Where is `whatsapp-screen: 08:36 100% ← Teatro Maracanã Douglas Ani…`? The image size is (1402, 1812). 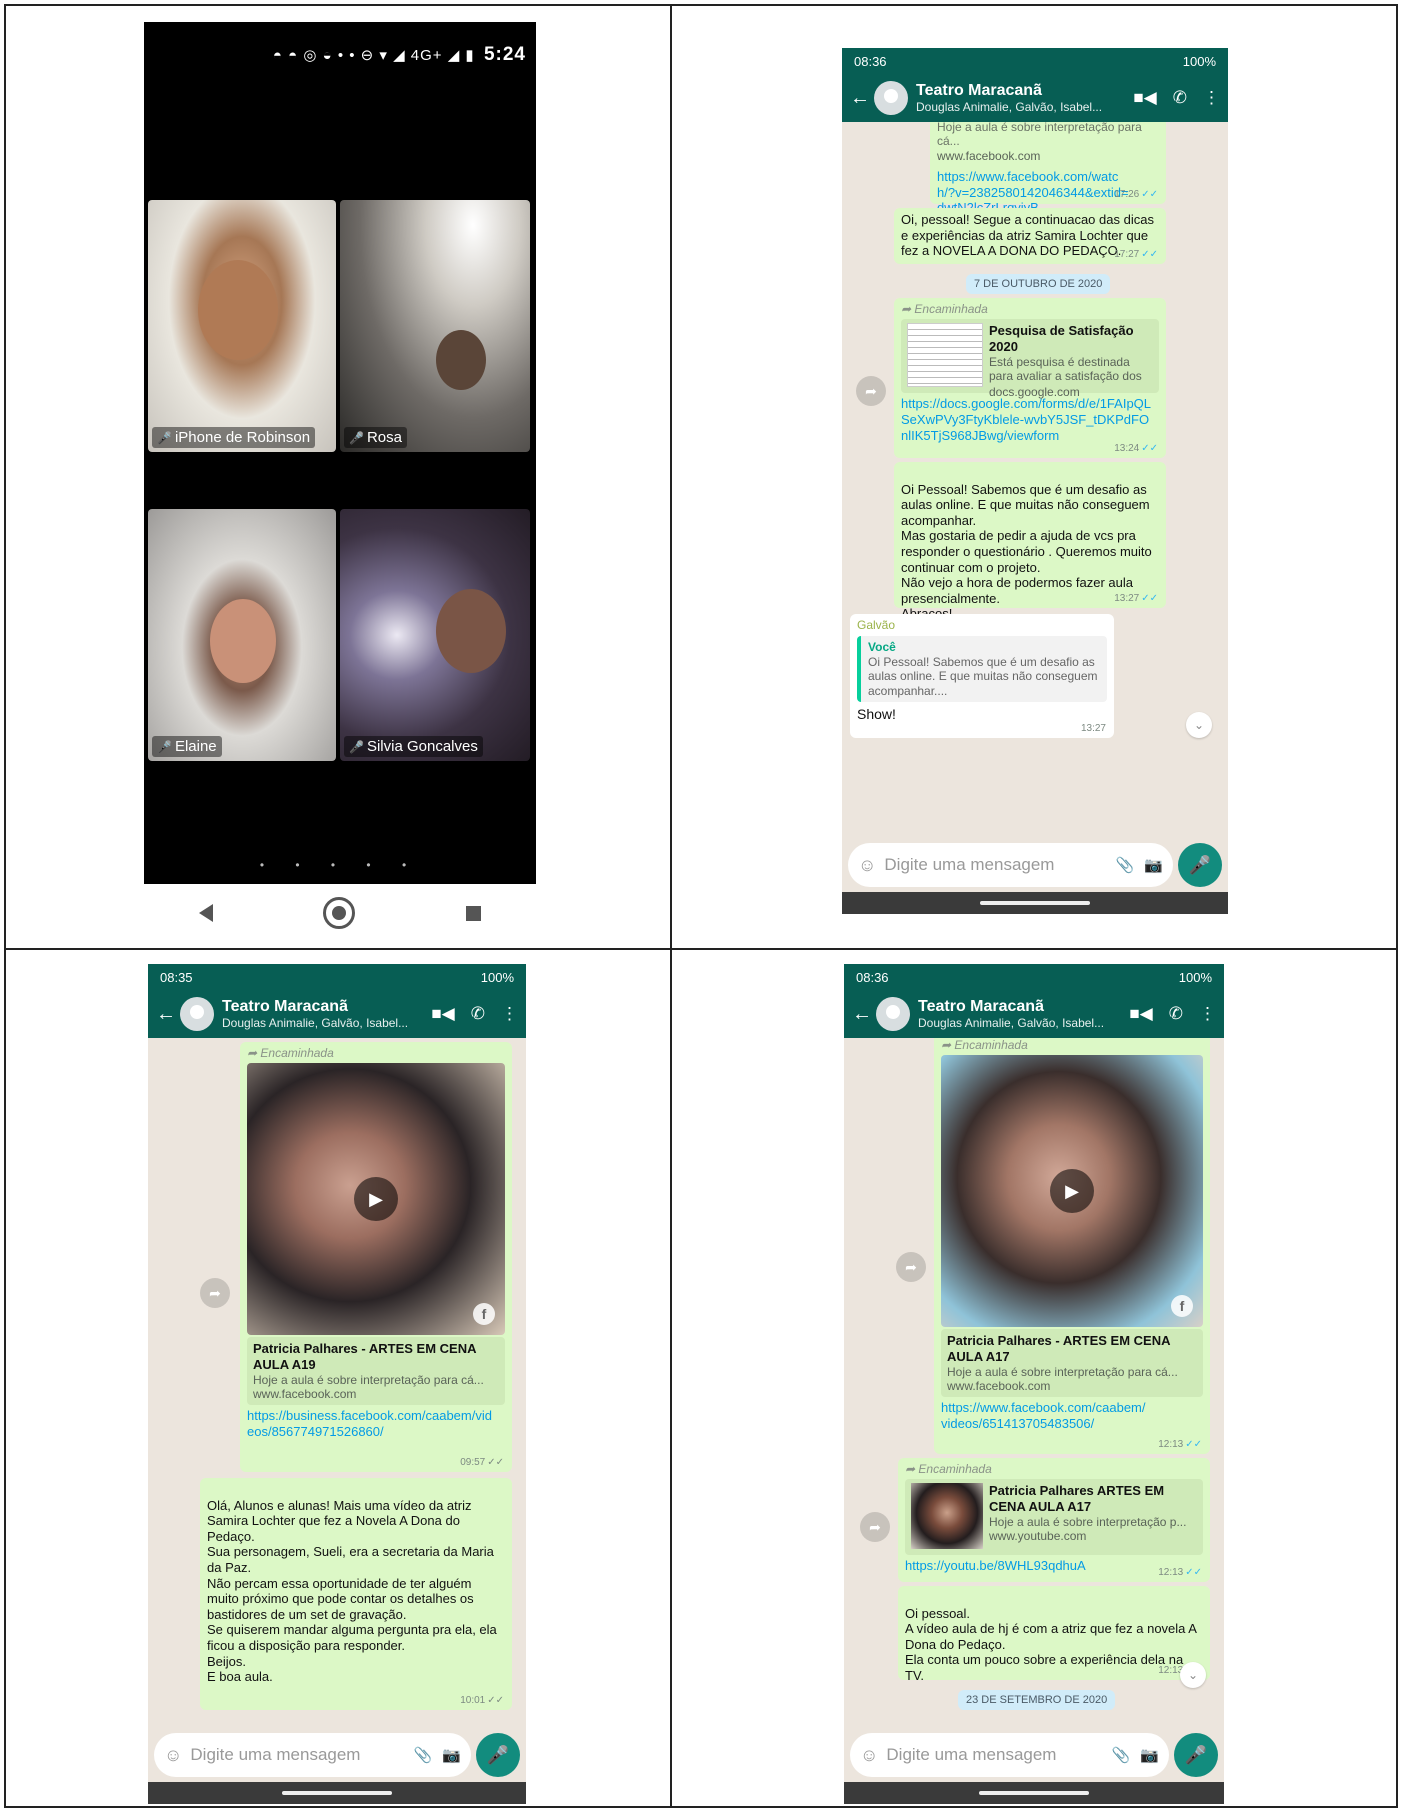
whatsapp-screen: 08:36 100% ← Teatro Maracanã Douglas Ani… is located at coordinates (1034, 1384).